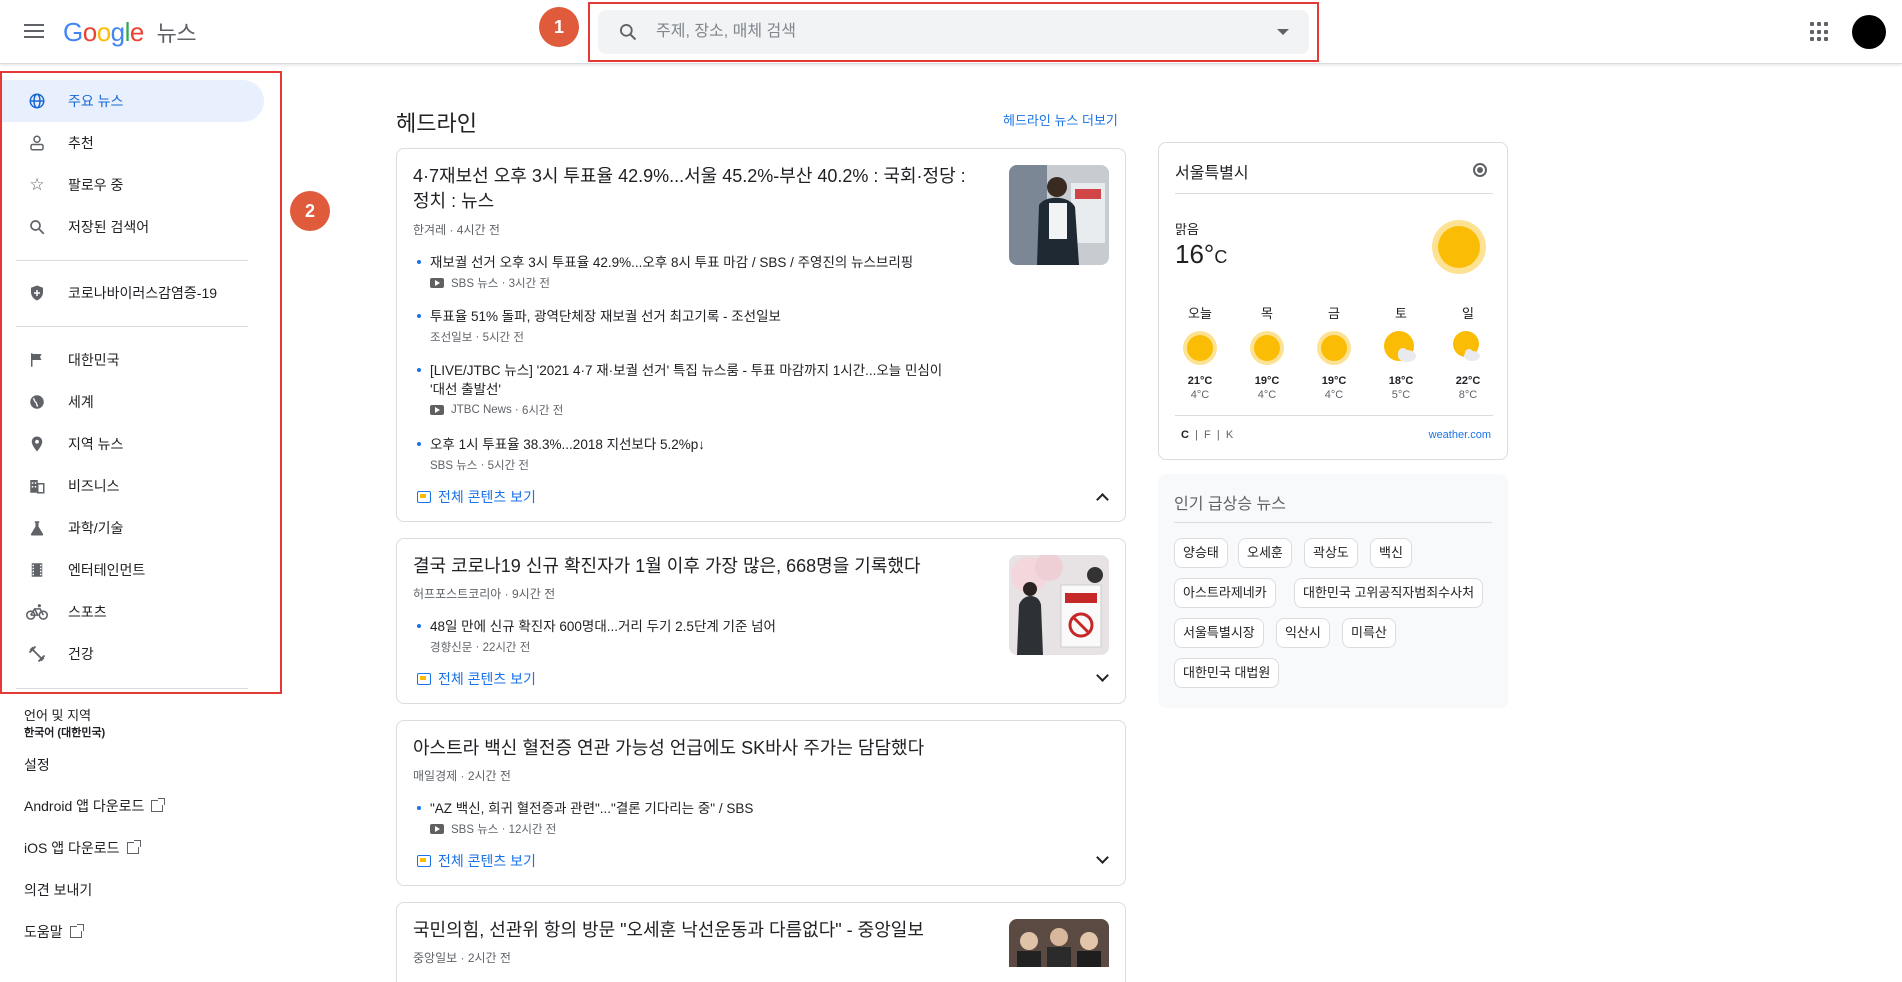 This screenshot has width=1902, height=982. Describe the element at coordinates (133, 847) in the screenshot. I see `open-in-new-icon` at that location.